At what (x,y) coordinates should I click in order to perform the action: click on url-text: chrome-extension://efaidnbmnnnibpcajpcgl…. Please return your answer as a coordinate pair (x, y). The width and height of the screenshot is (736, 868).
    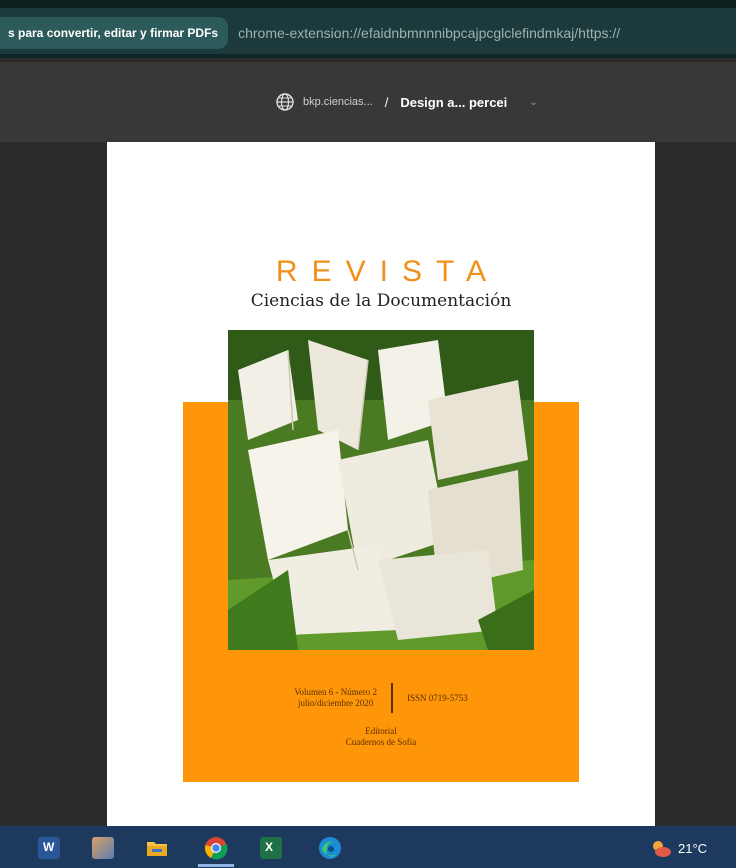
    Looking at the image, I should click on (429, 33).